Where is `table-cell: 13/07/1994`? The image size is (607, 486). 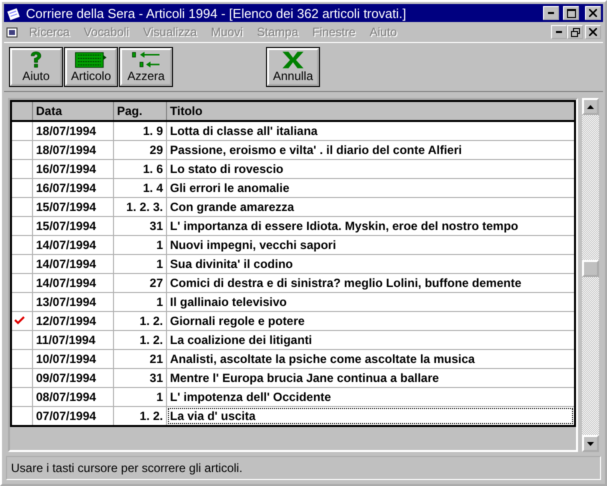
table-cell: 13/07/1994 is located at coordinates (73, 302).